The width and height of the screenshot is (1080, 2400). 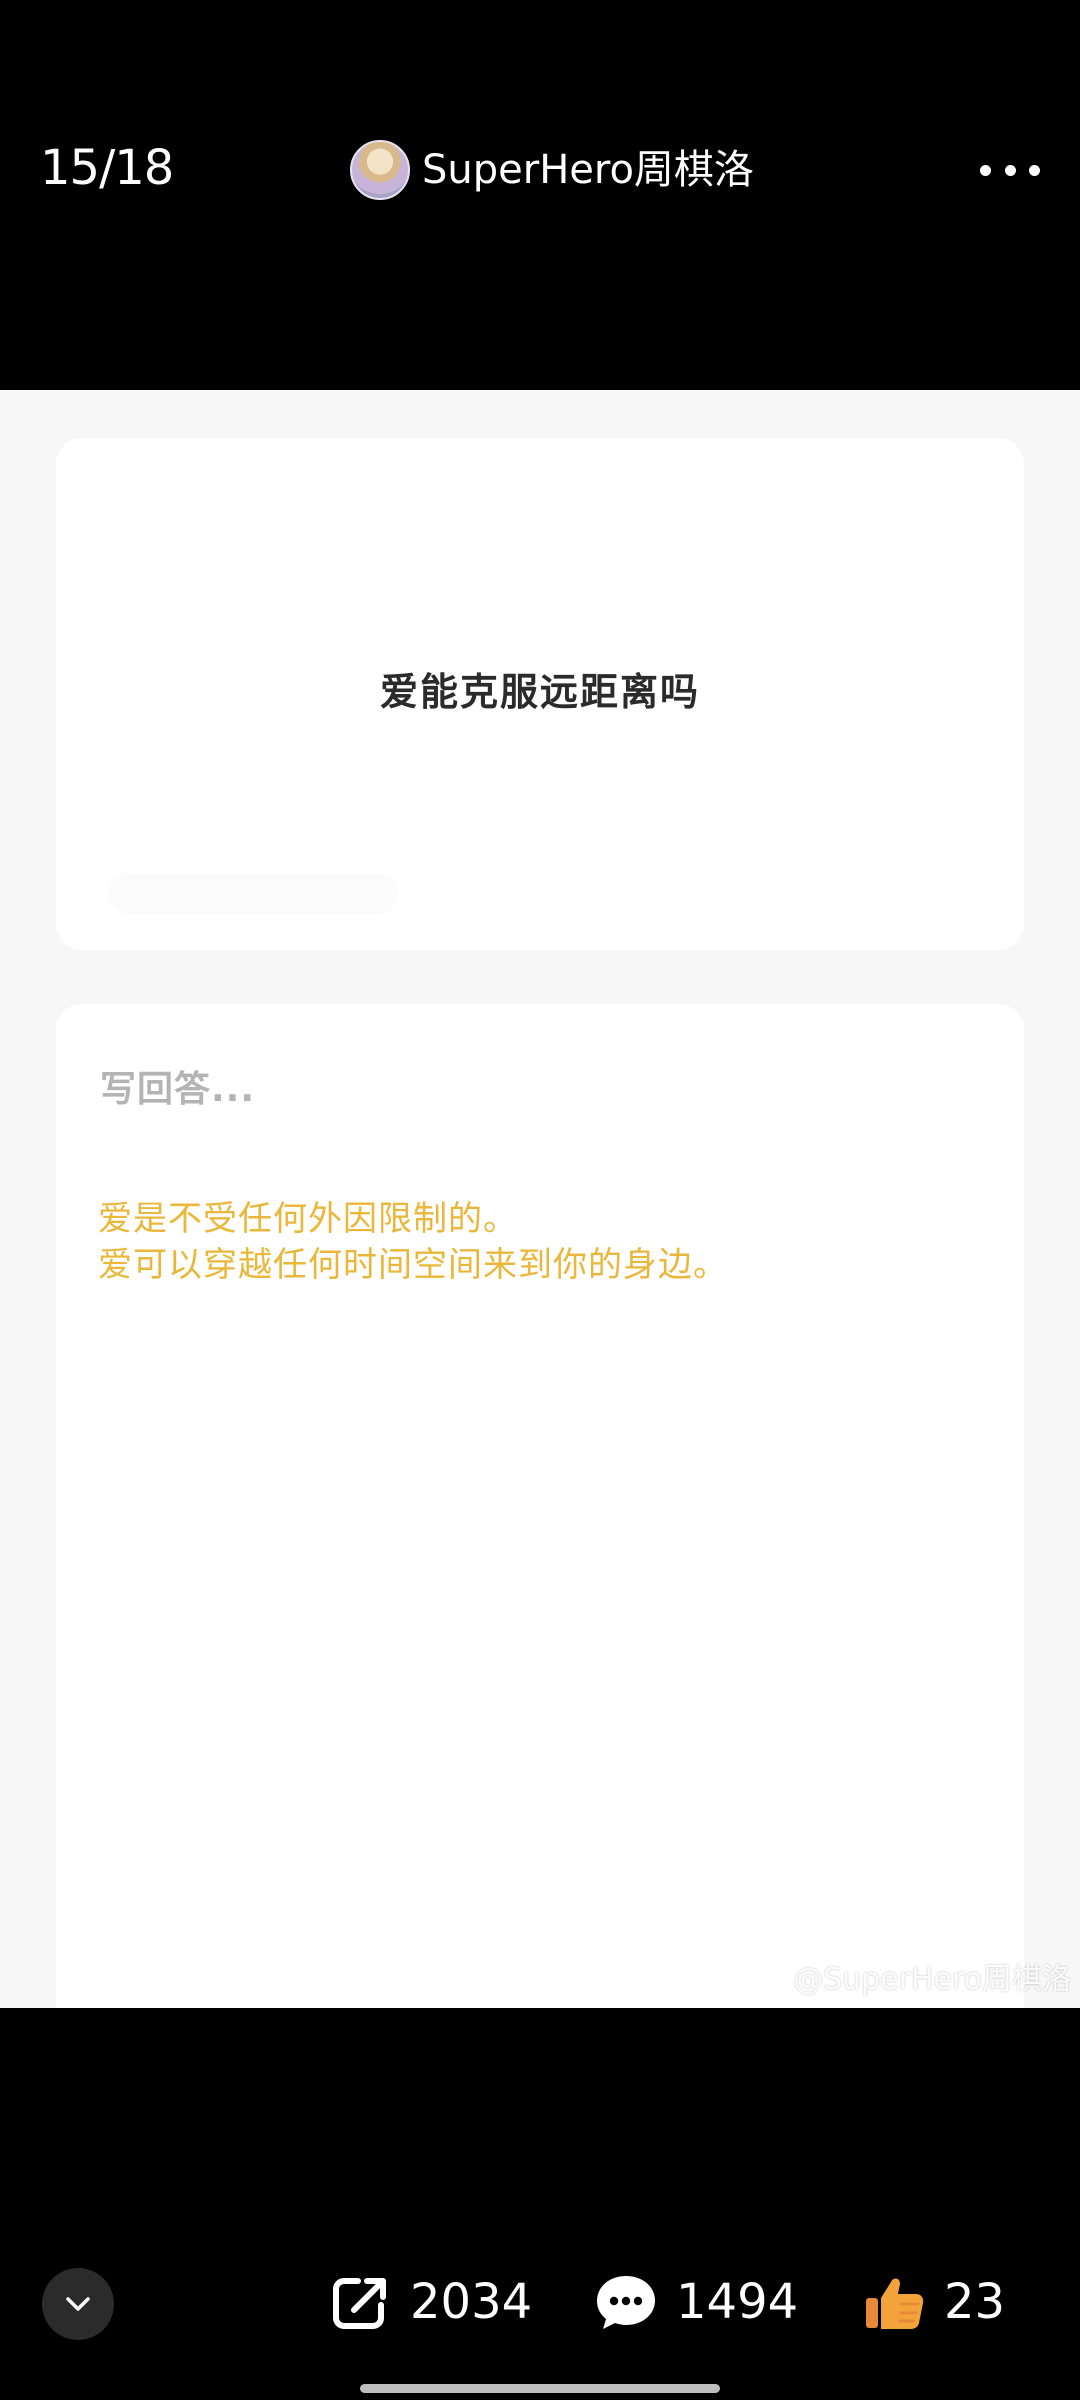 I want to click on image-counter: 15/18, so click(x=107, y=168).